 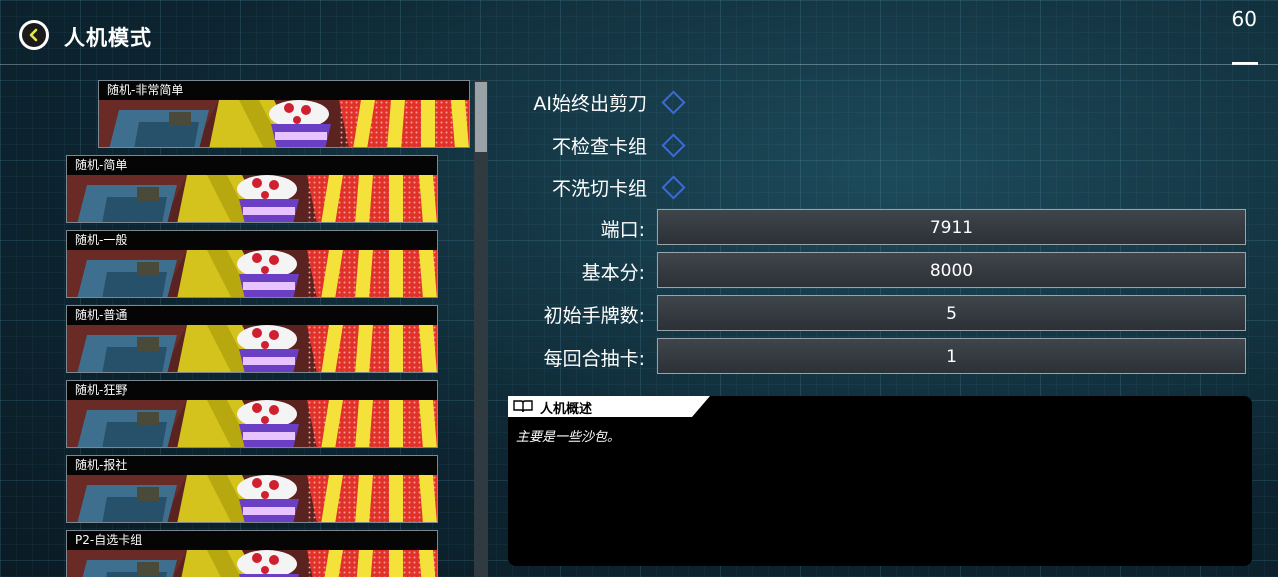 I want to click on deck-item-label: 随机-一般, so click(x=252, y=240).